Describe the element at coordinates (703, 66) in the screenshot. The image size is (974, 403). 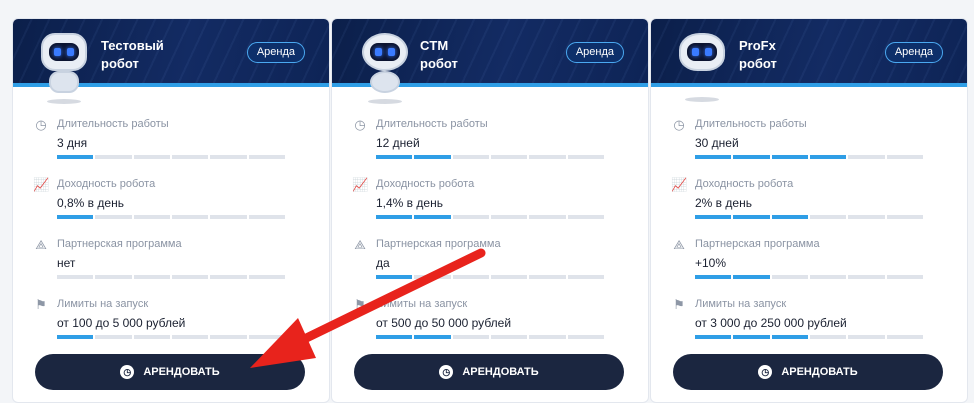
I see `robot-image` at that location.